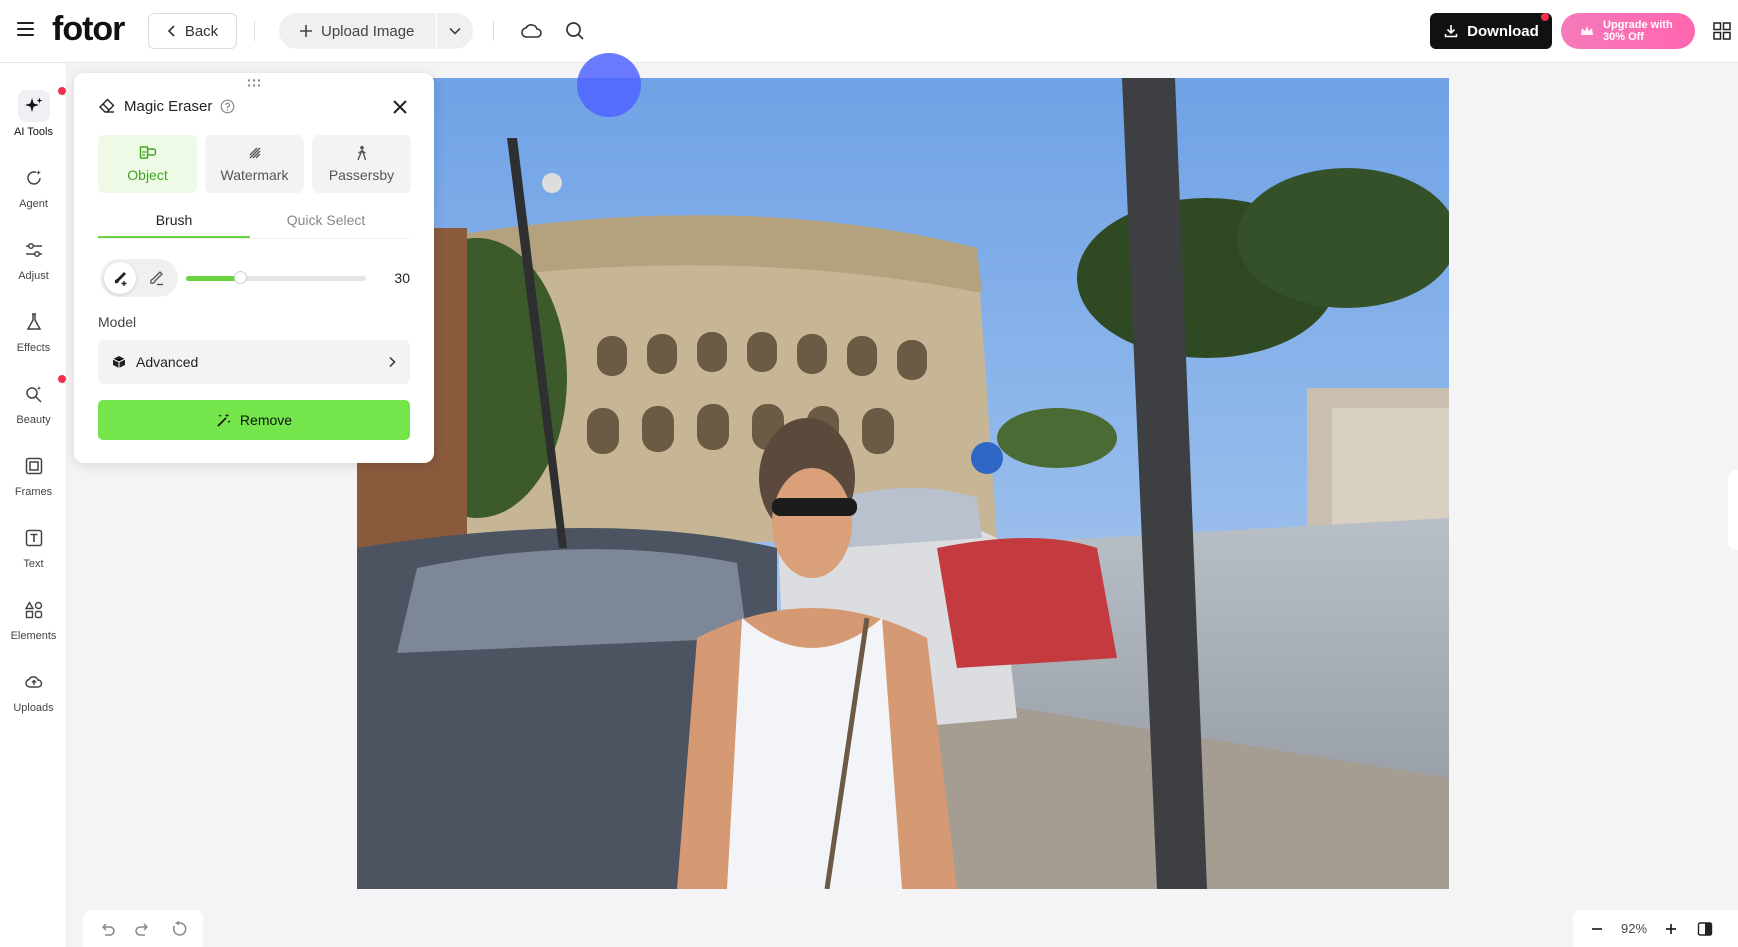 The width and height of the screenshot is (1738, 947). Describe the element at coordinates (117, 322) in the screenshot. I see `model-label: Model` at that location.